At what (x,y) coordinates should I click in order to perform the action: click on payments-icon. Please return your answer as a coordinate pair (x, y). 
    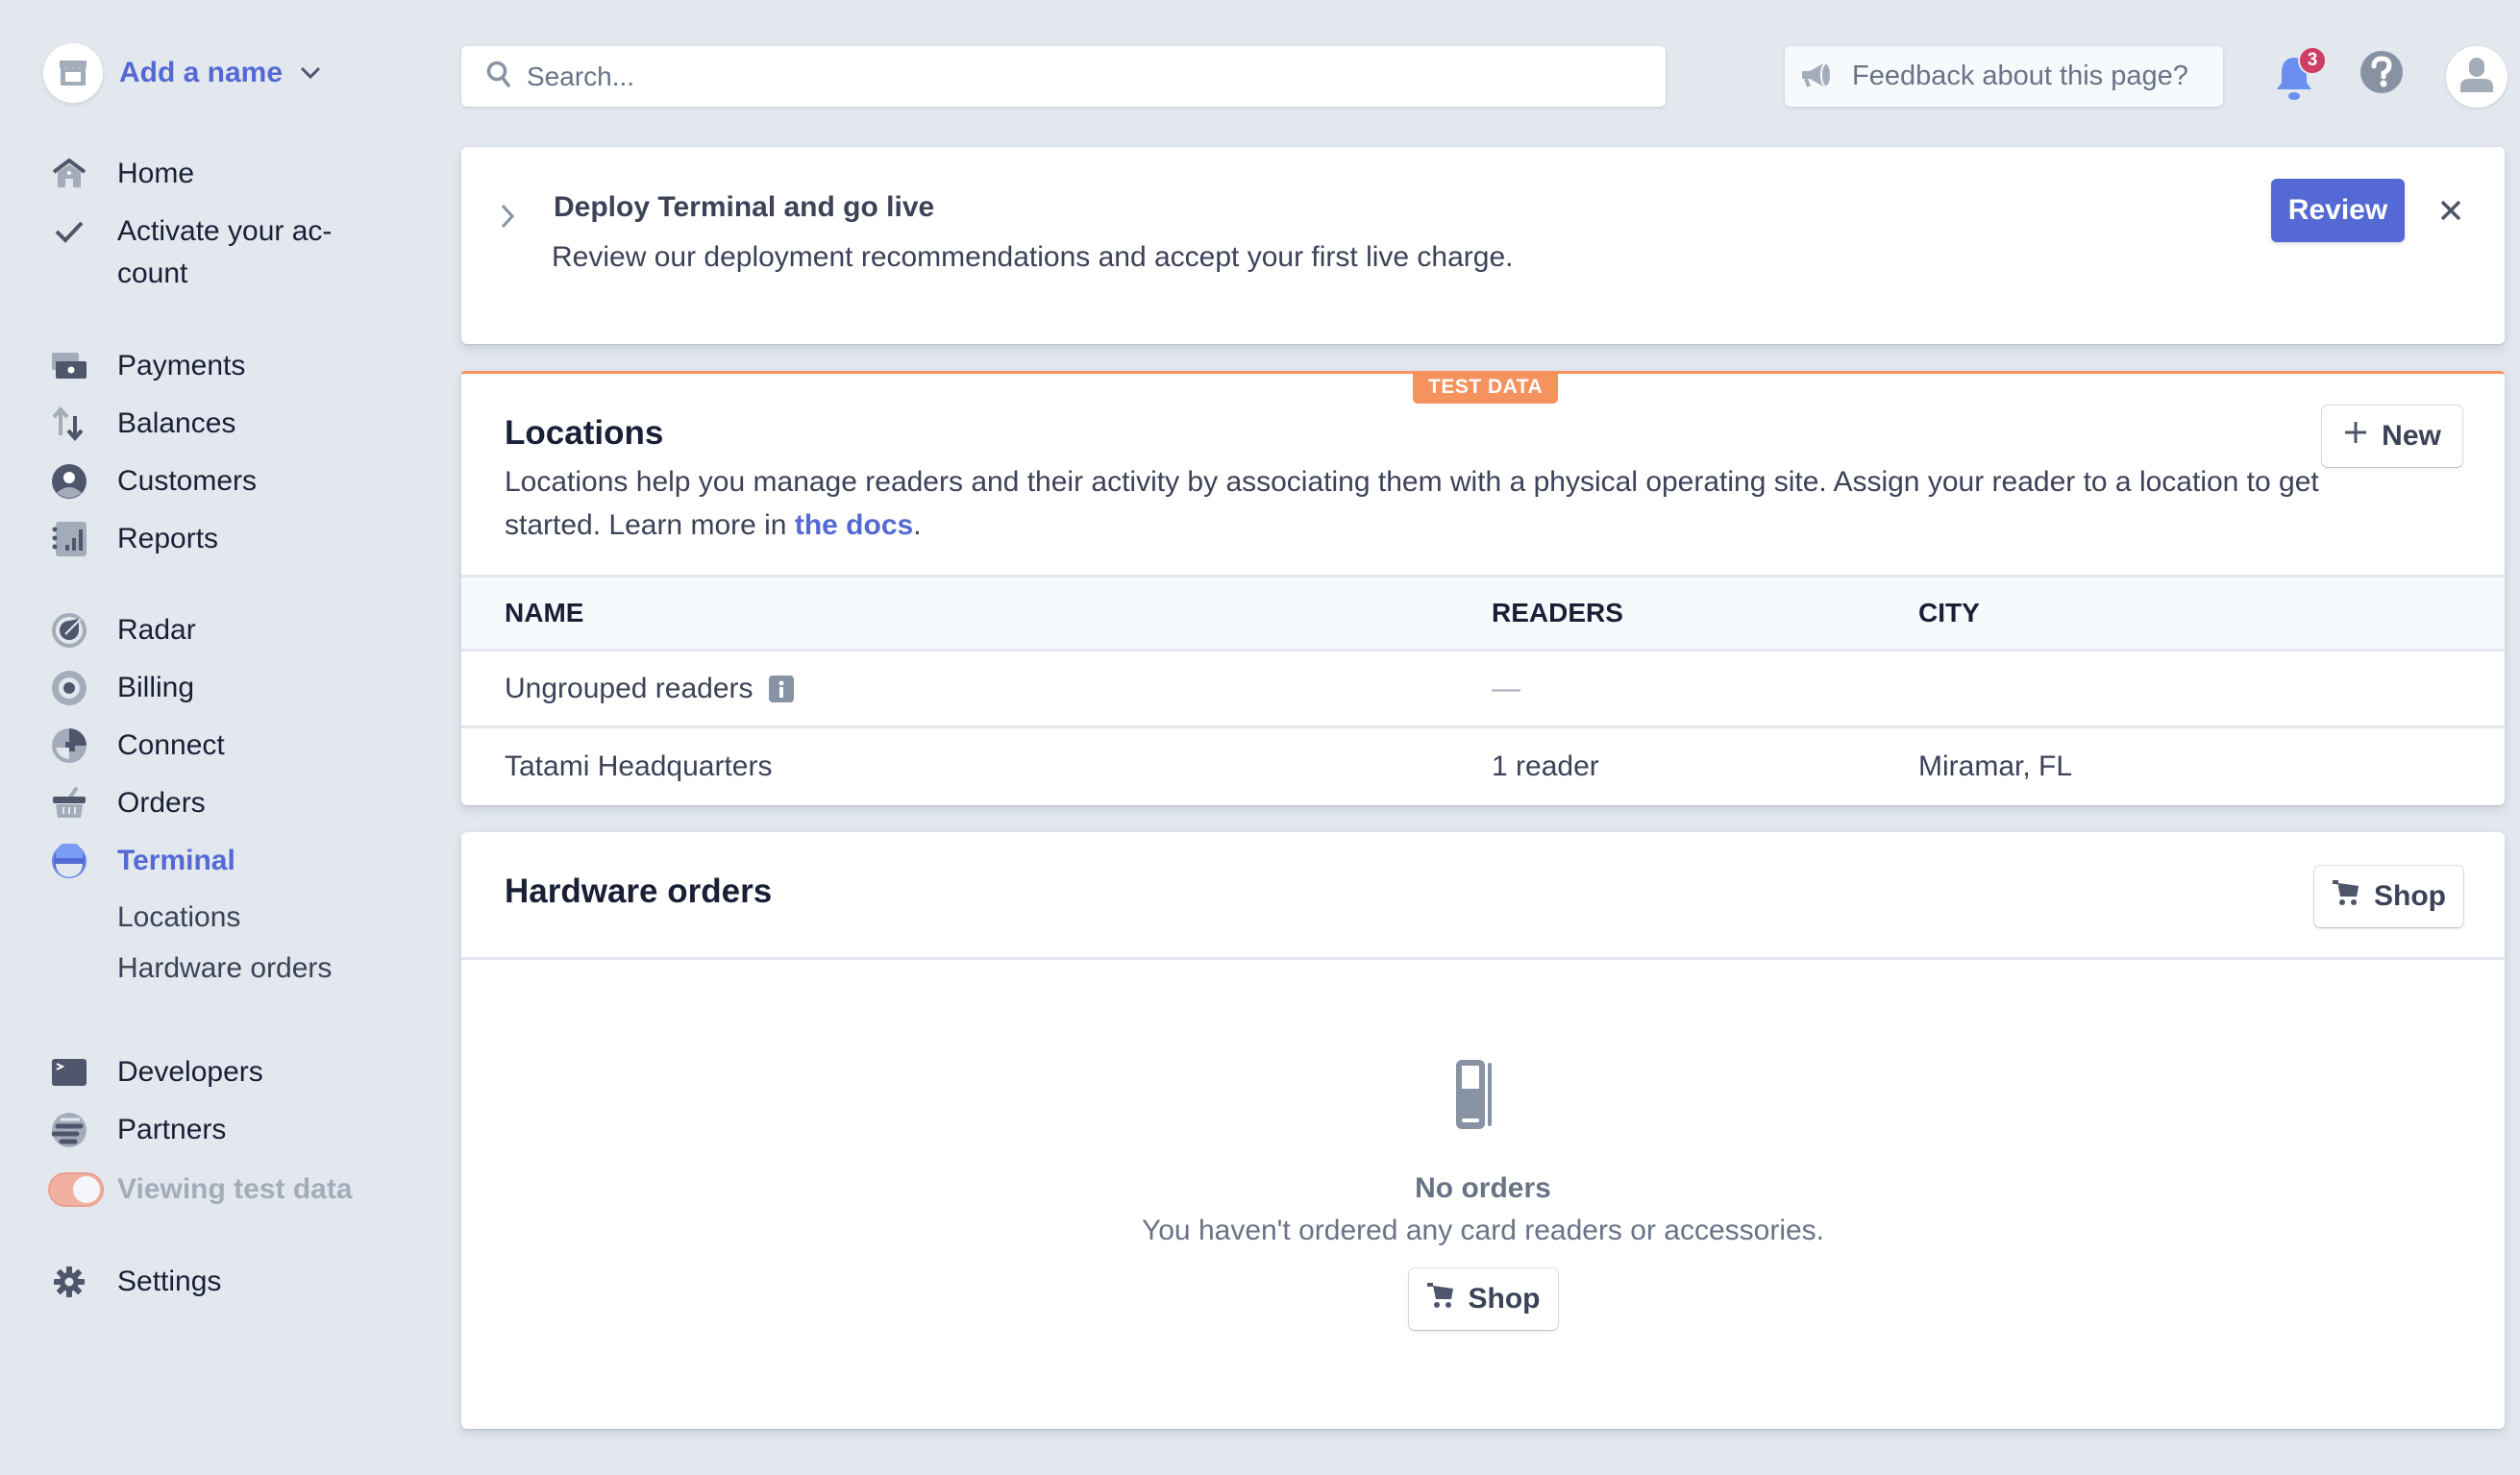
    Looking at the image, I should click on (69, 366).